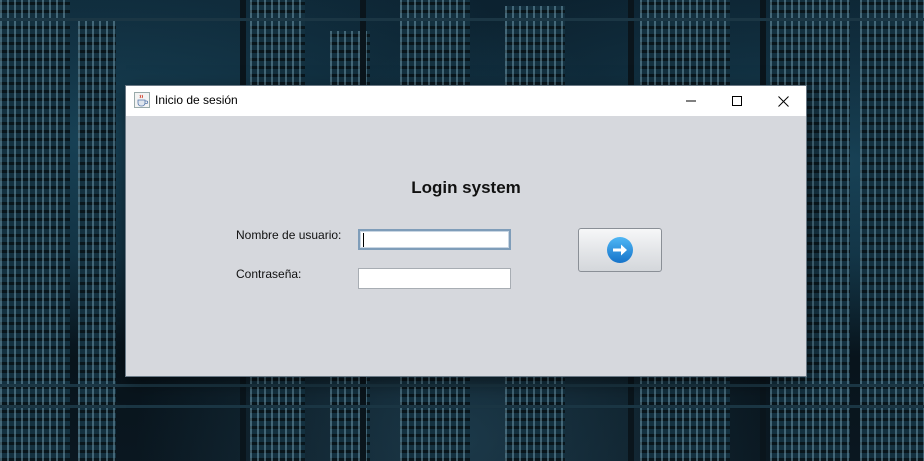 The height and width of the screenshot is (461, 924). What do you see at coordinates (434, 278) in the screenshot?
I see `password-input` at bounding box center [434, 278].